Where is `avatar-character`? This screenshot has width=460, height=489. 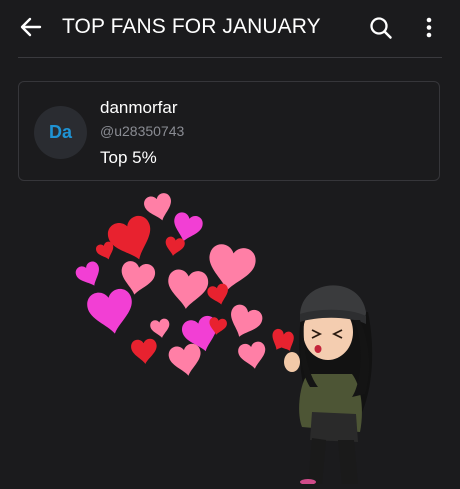 avatar-character is located at coordinates (323, 385).